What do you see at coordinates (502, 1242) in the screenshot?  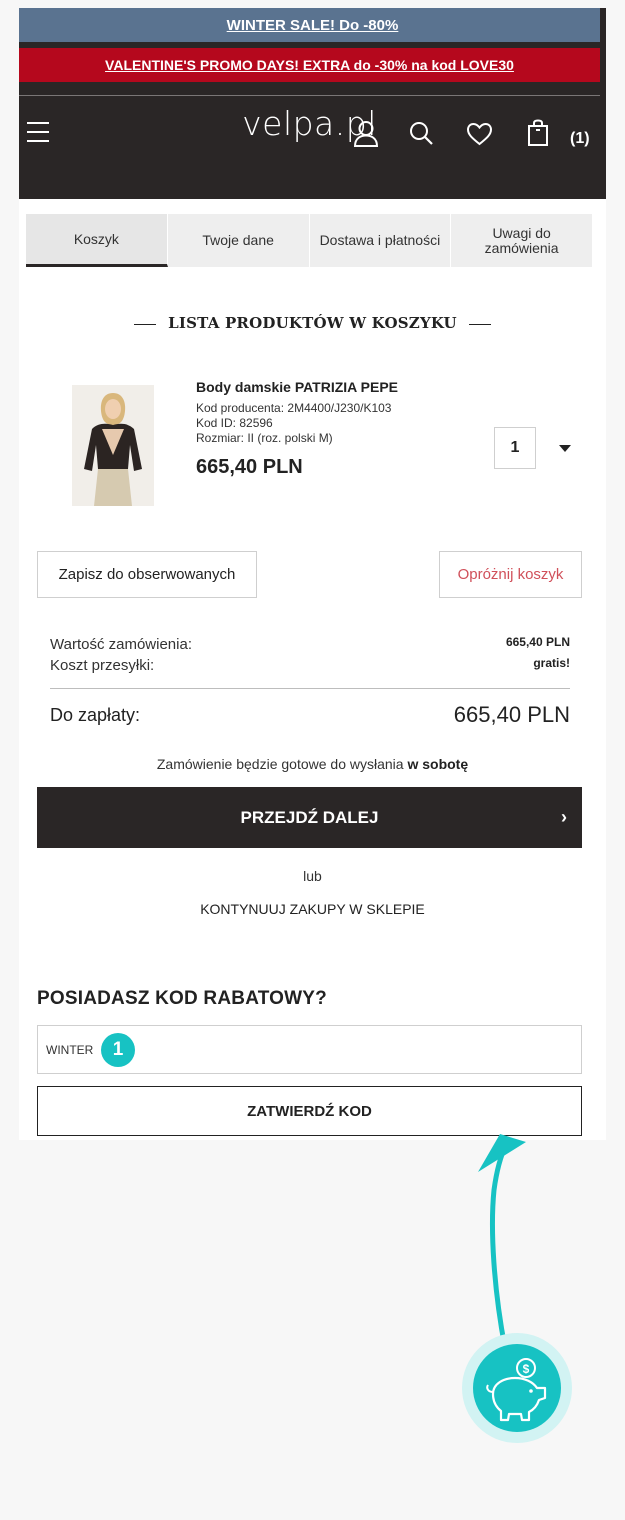 I see `arrow-up-icon` at bounding box center [502, 1242].